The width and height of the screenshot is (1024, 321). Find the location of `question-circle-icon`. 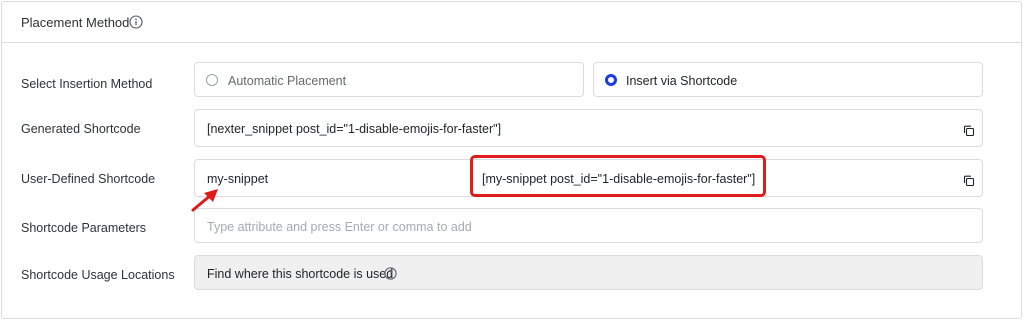

question-circle-icon is located at coordinates (390, 273).